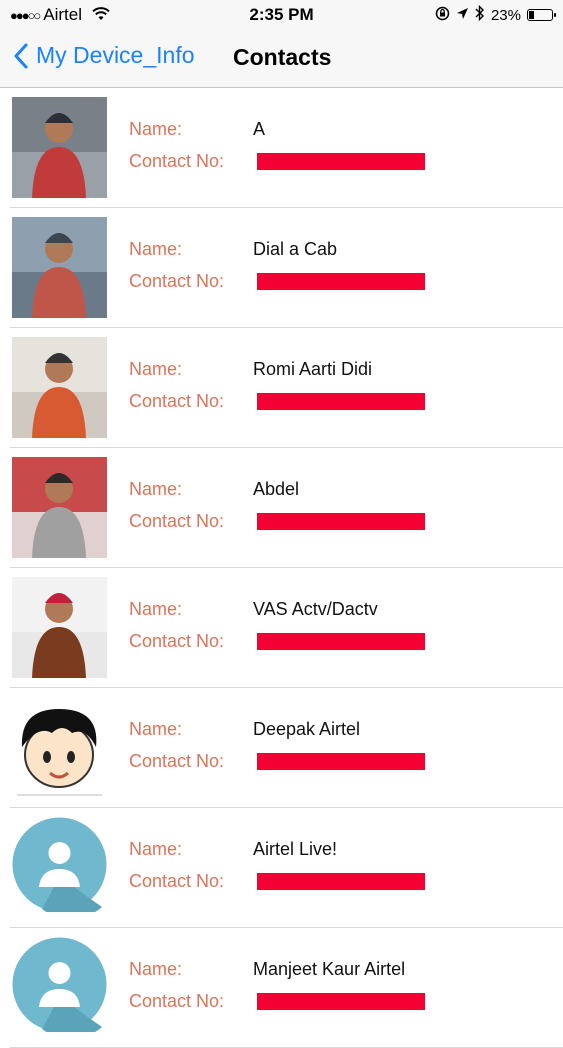 The width and height of the screenshot is (563, 1048). I want to click on contact-row: Name: Dial a Cab Contact No:, so click(286, 268).